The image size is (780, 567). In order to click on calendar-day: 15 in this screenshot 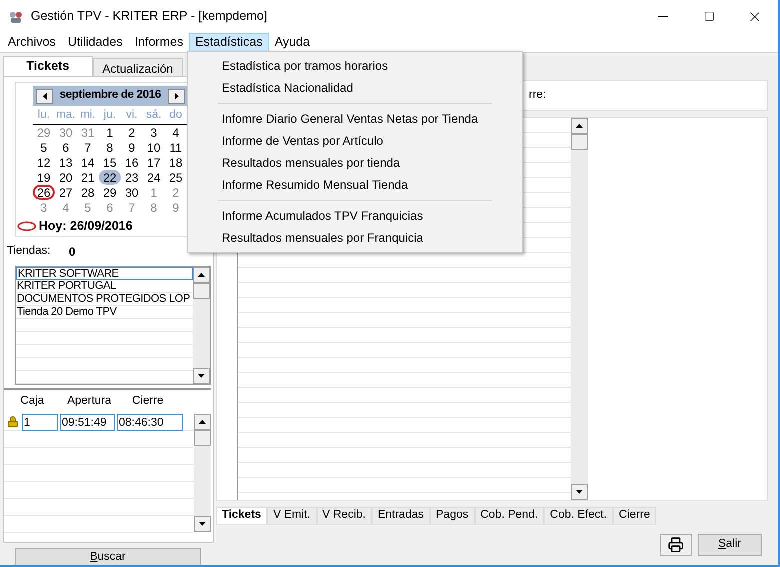, I will do `click(110, 162)`.